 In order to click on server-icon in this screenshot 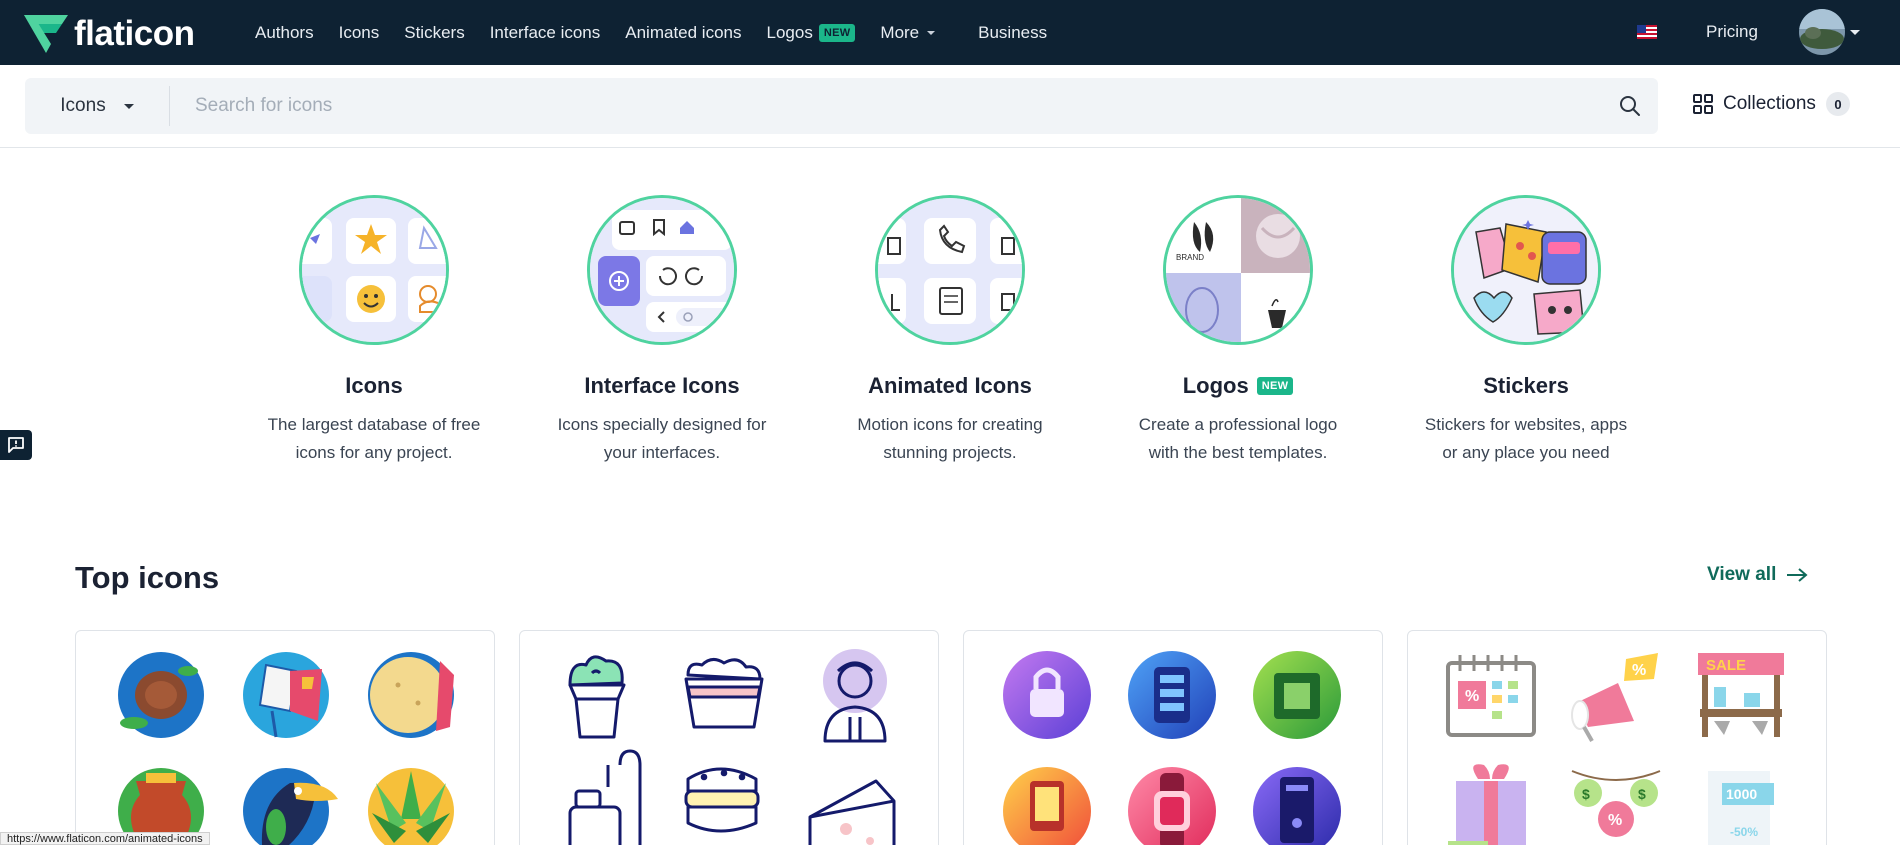, I will do `click(1172, 695)`.